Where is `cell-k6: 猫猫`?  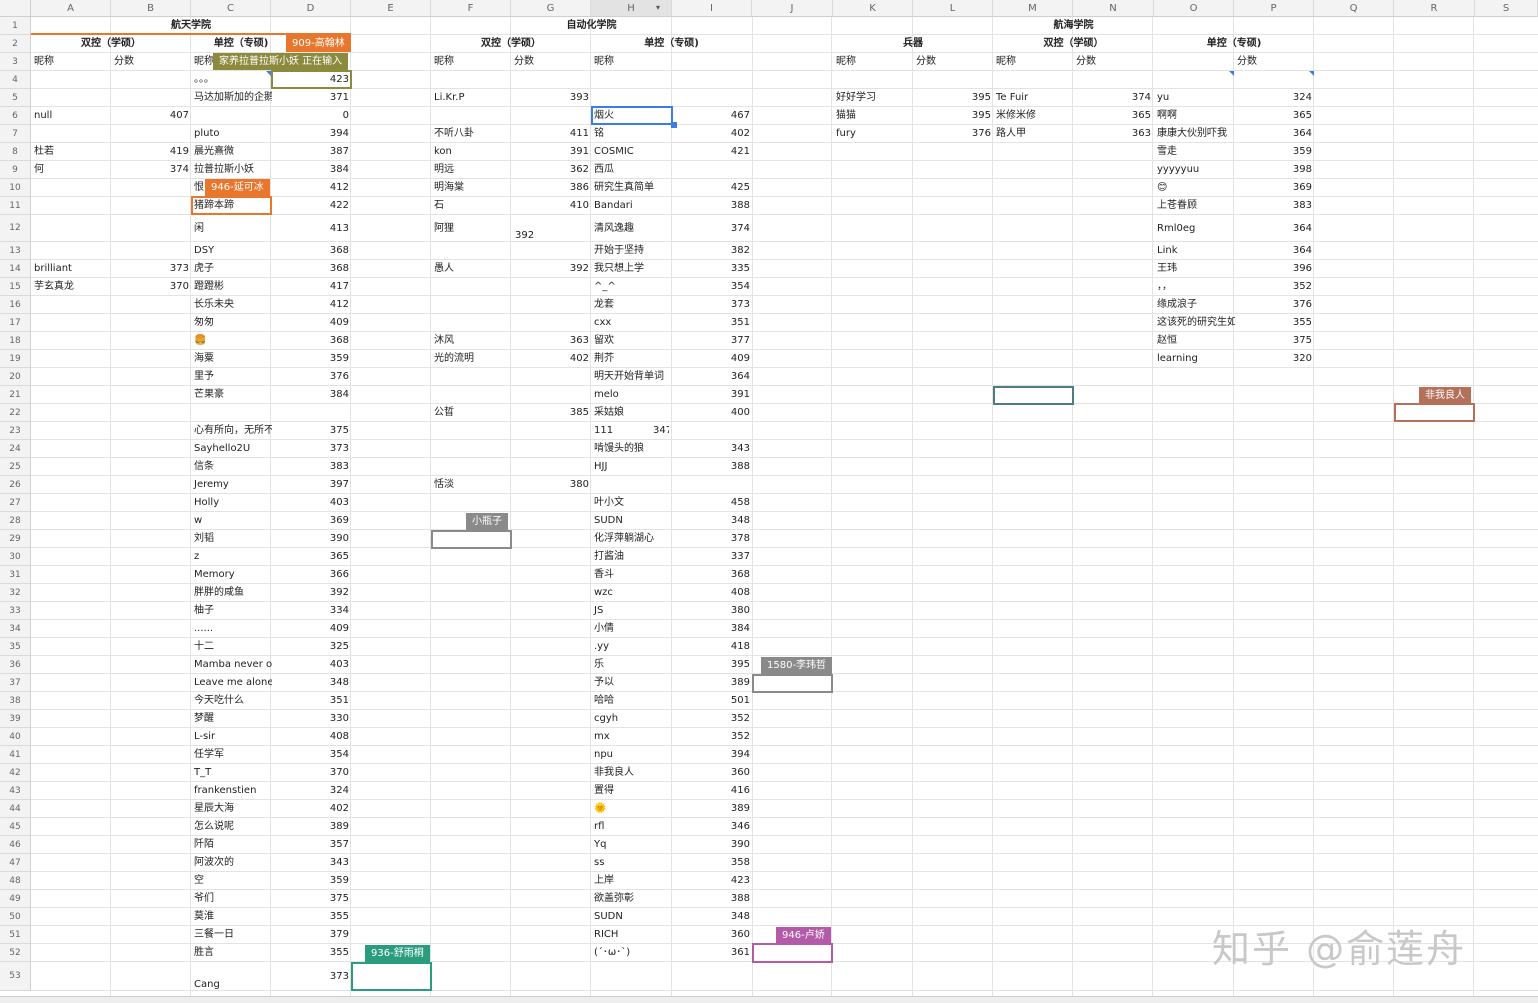 cell-k6: 猫猫 is located at coordinates (873, 116).